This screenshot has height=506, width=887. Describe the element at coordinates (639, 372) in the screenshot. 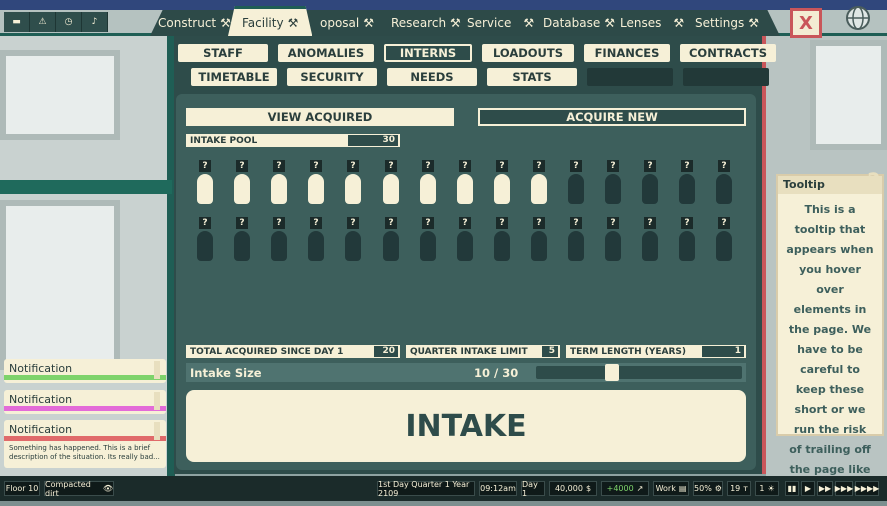

I see `intake-size-slider` at that location.